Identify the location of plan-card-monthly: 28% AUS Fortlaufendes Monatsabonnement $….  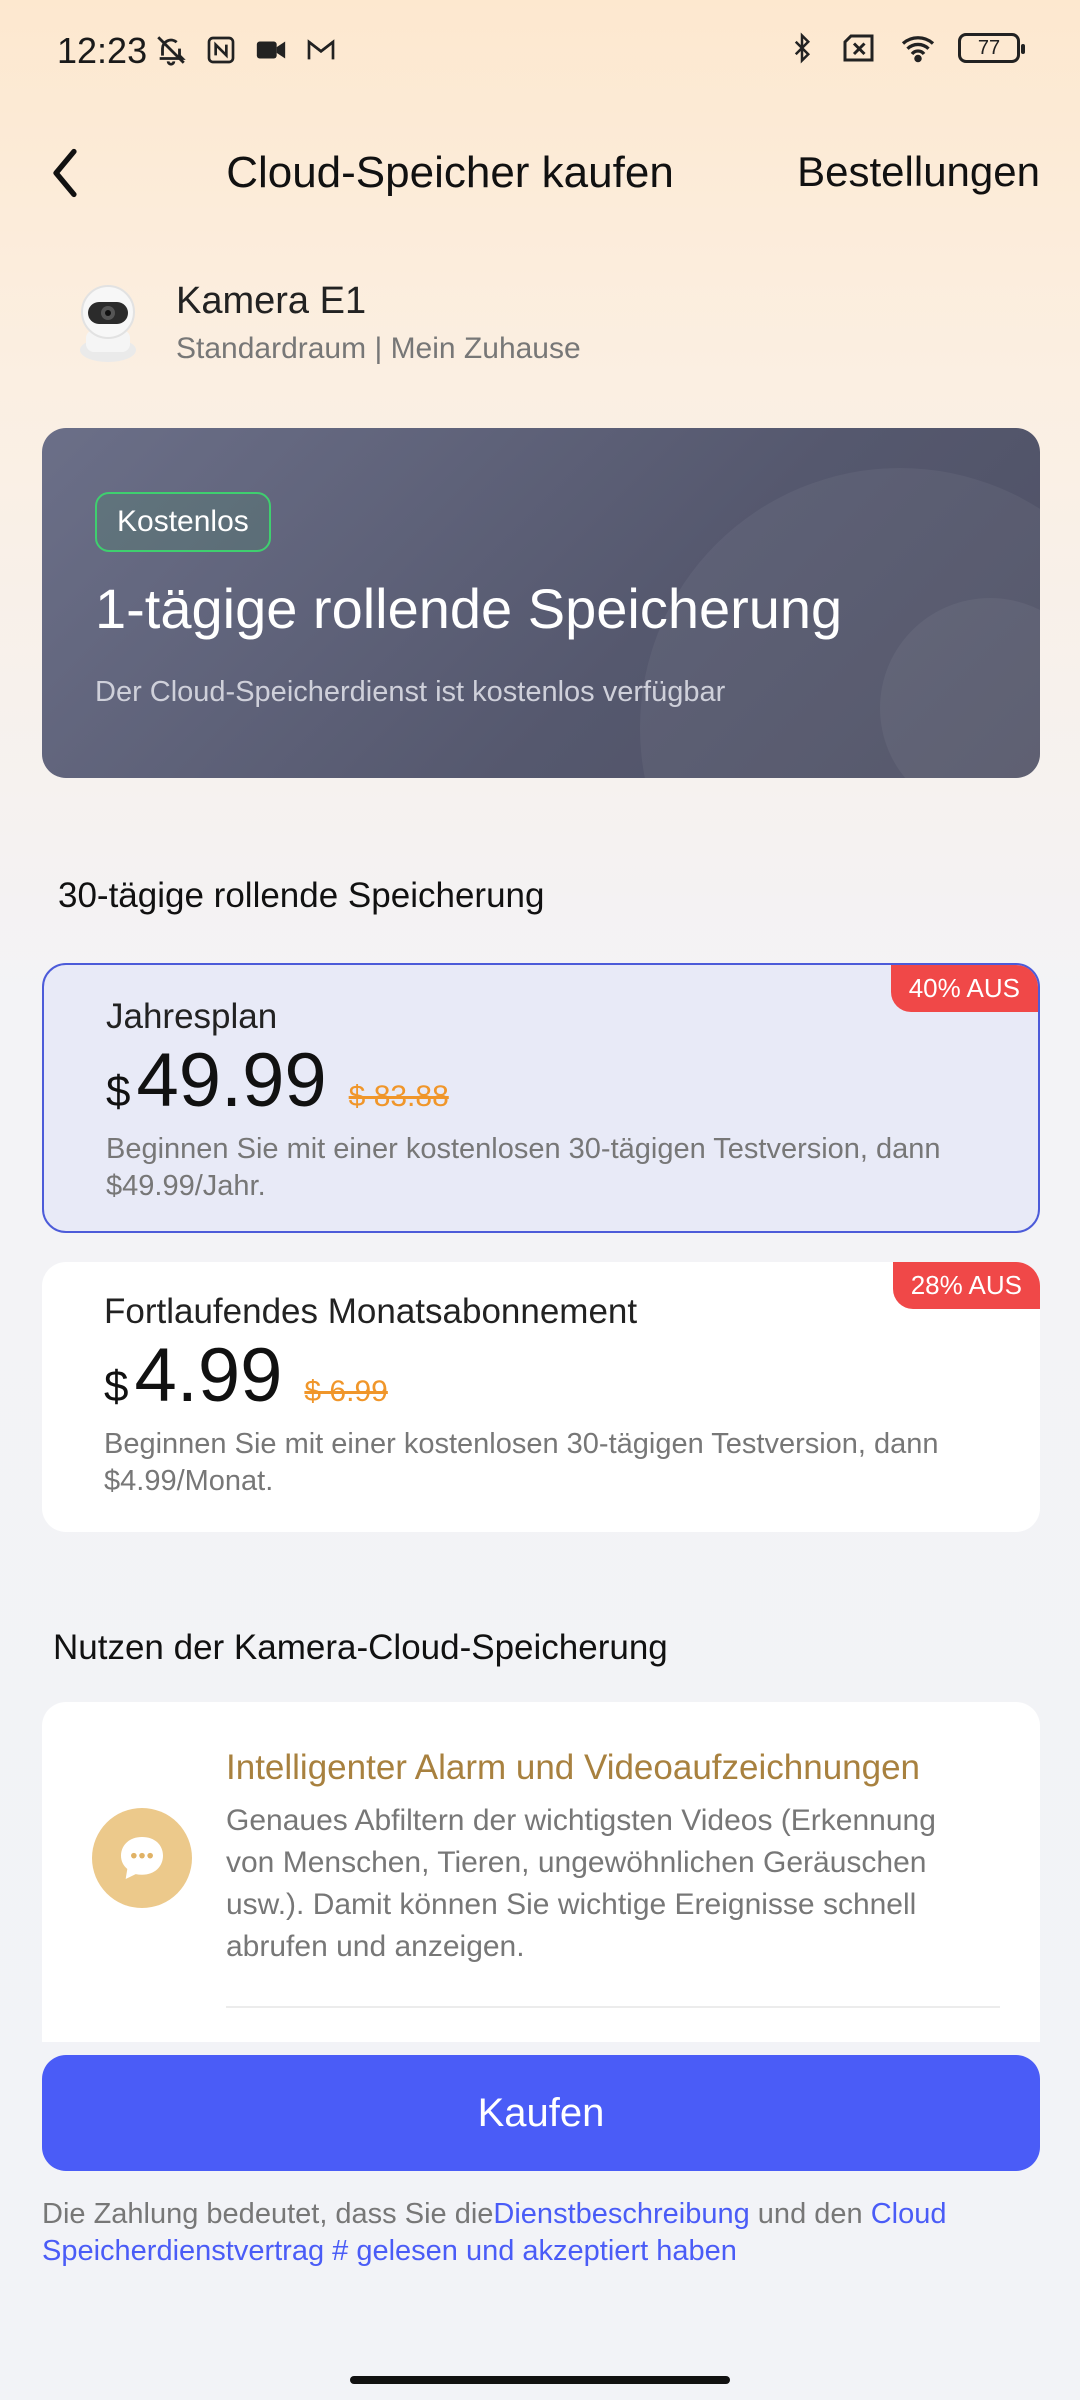
(541, 1397).